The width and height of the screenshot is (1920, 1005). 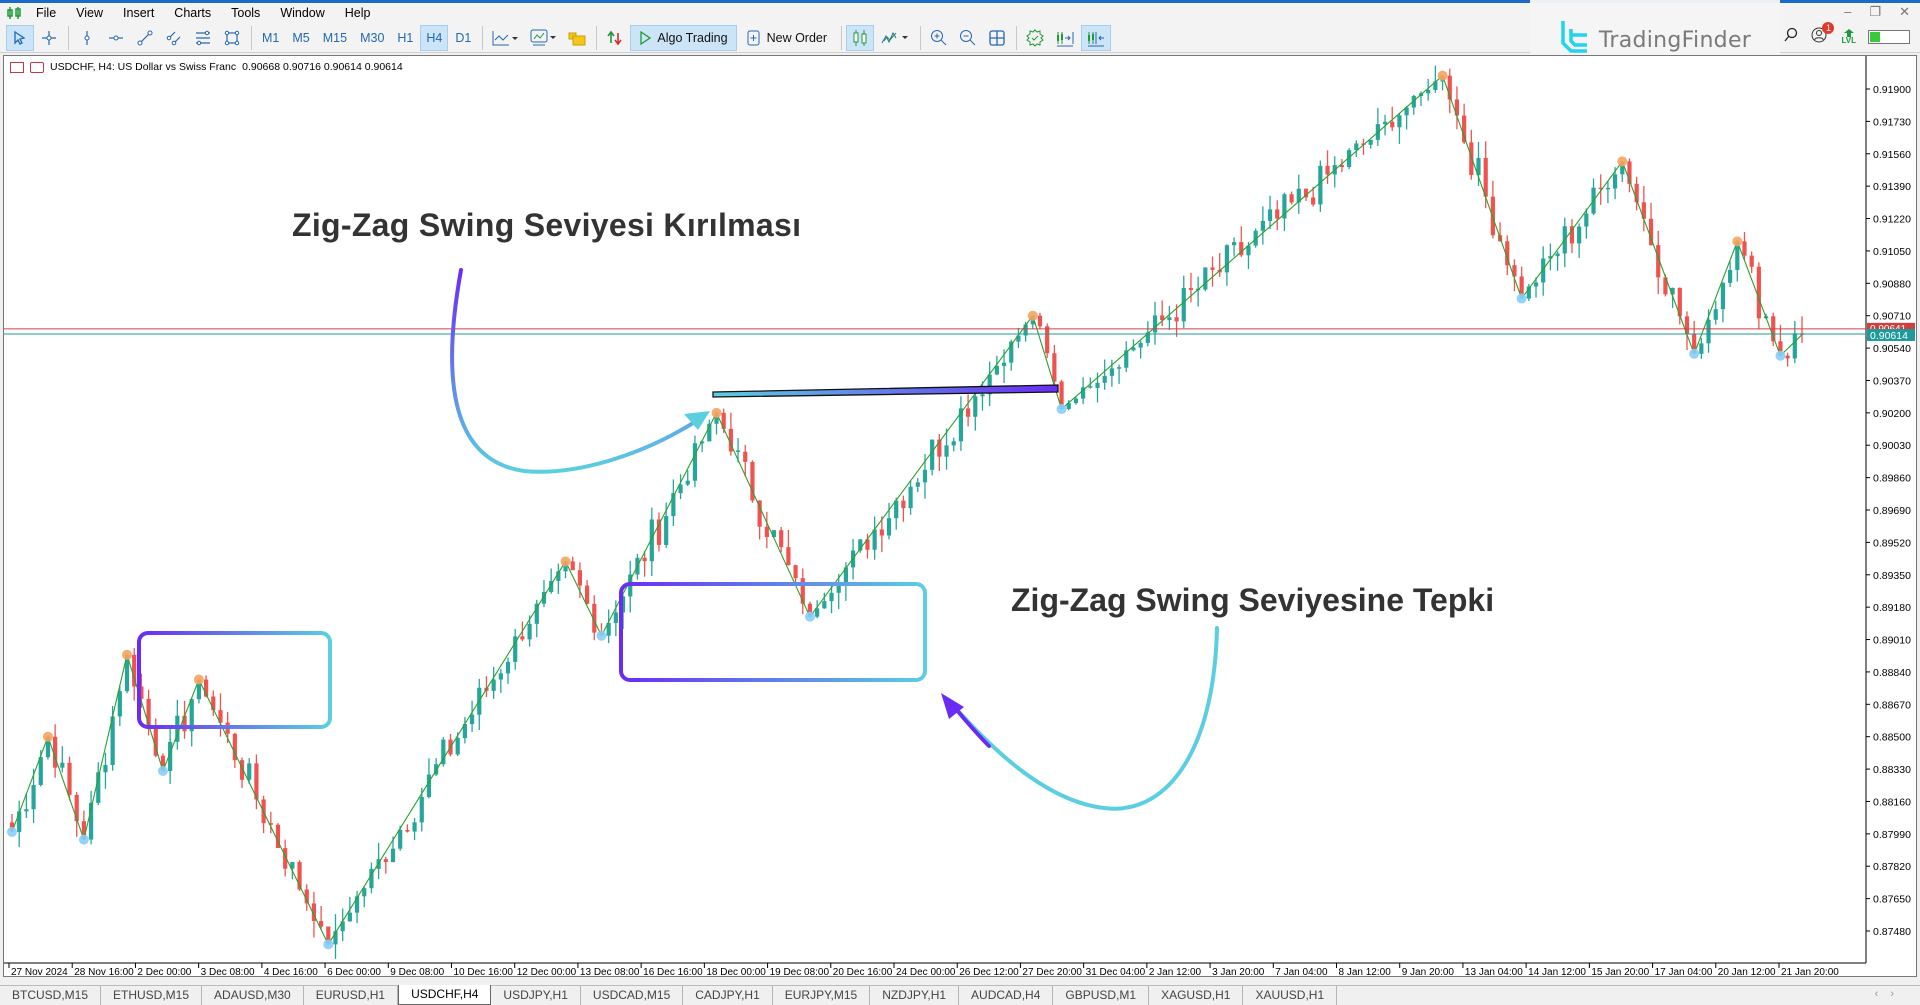 What do you see at coordinates (20, 37) in the screenshot?
I see `cursor-tool-button` at bounding box center [20, 37].